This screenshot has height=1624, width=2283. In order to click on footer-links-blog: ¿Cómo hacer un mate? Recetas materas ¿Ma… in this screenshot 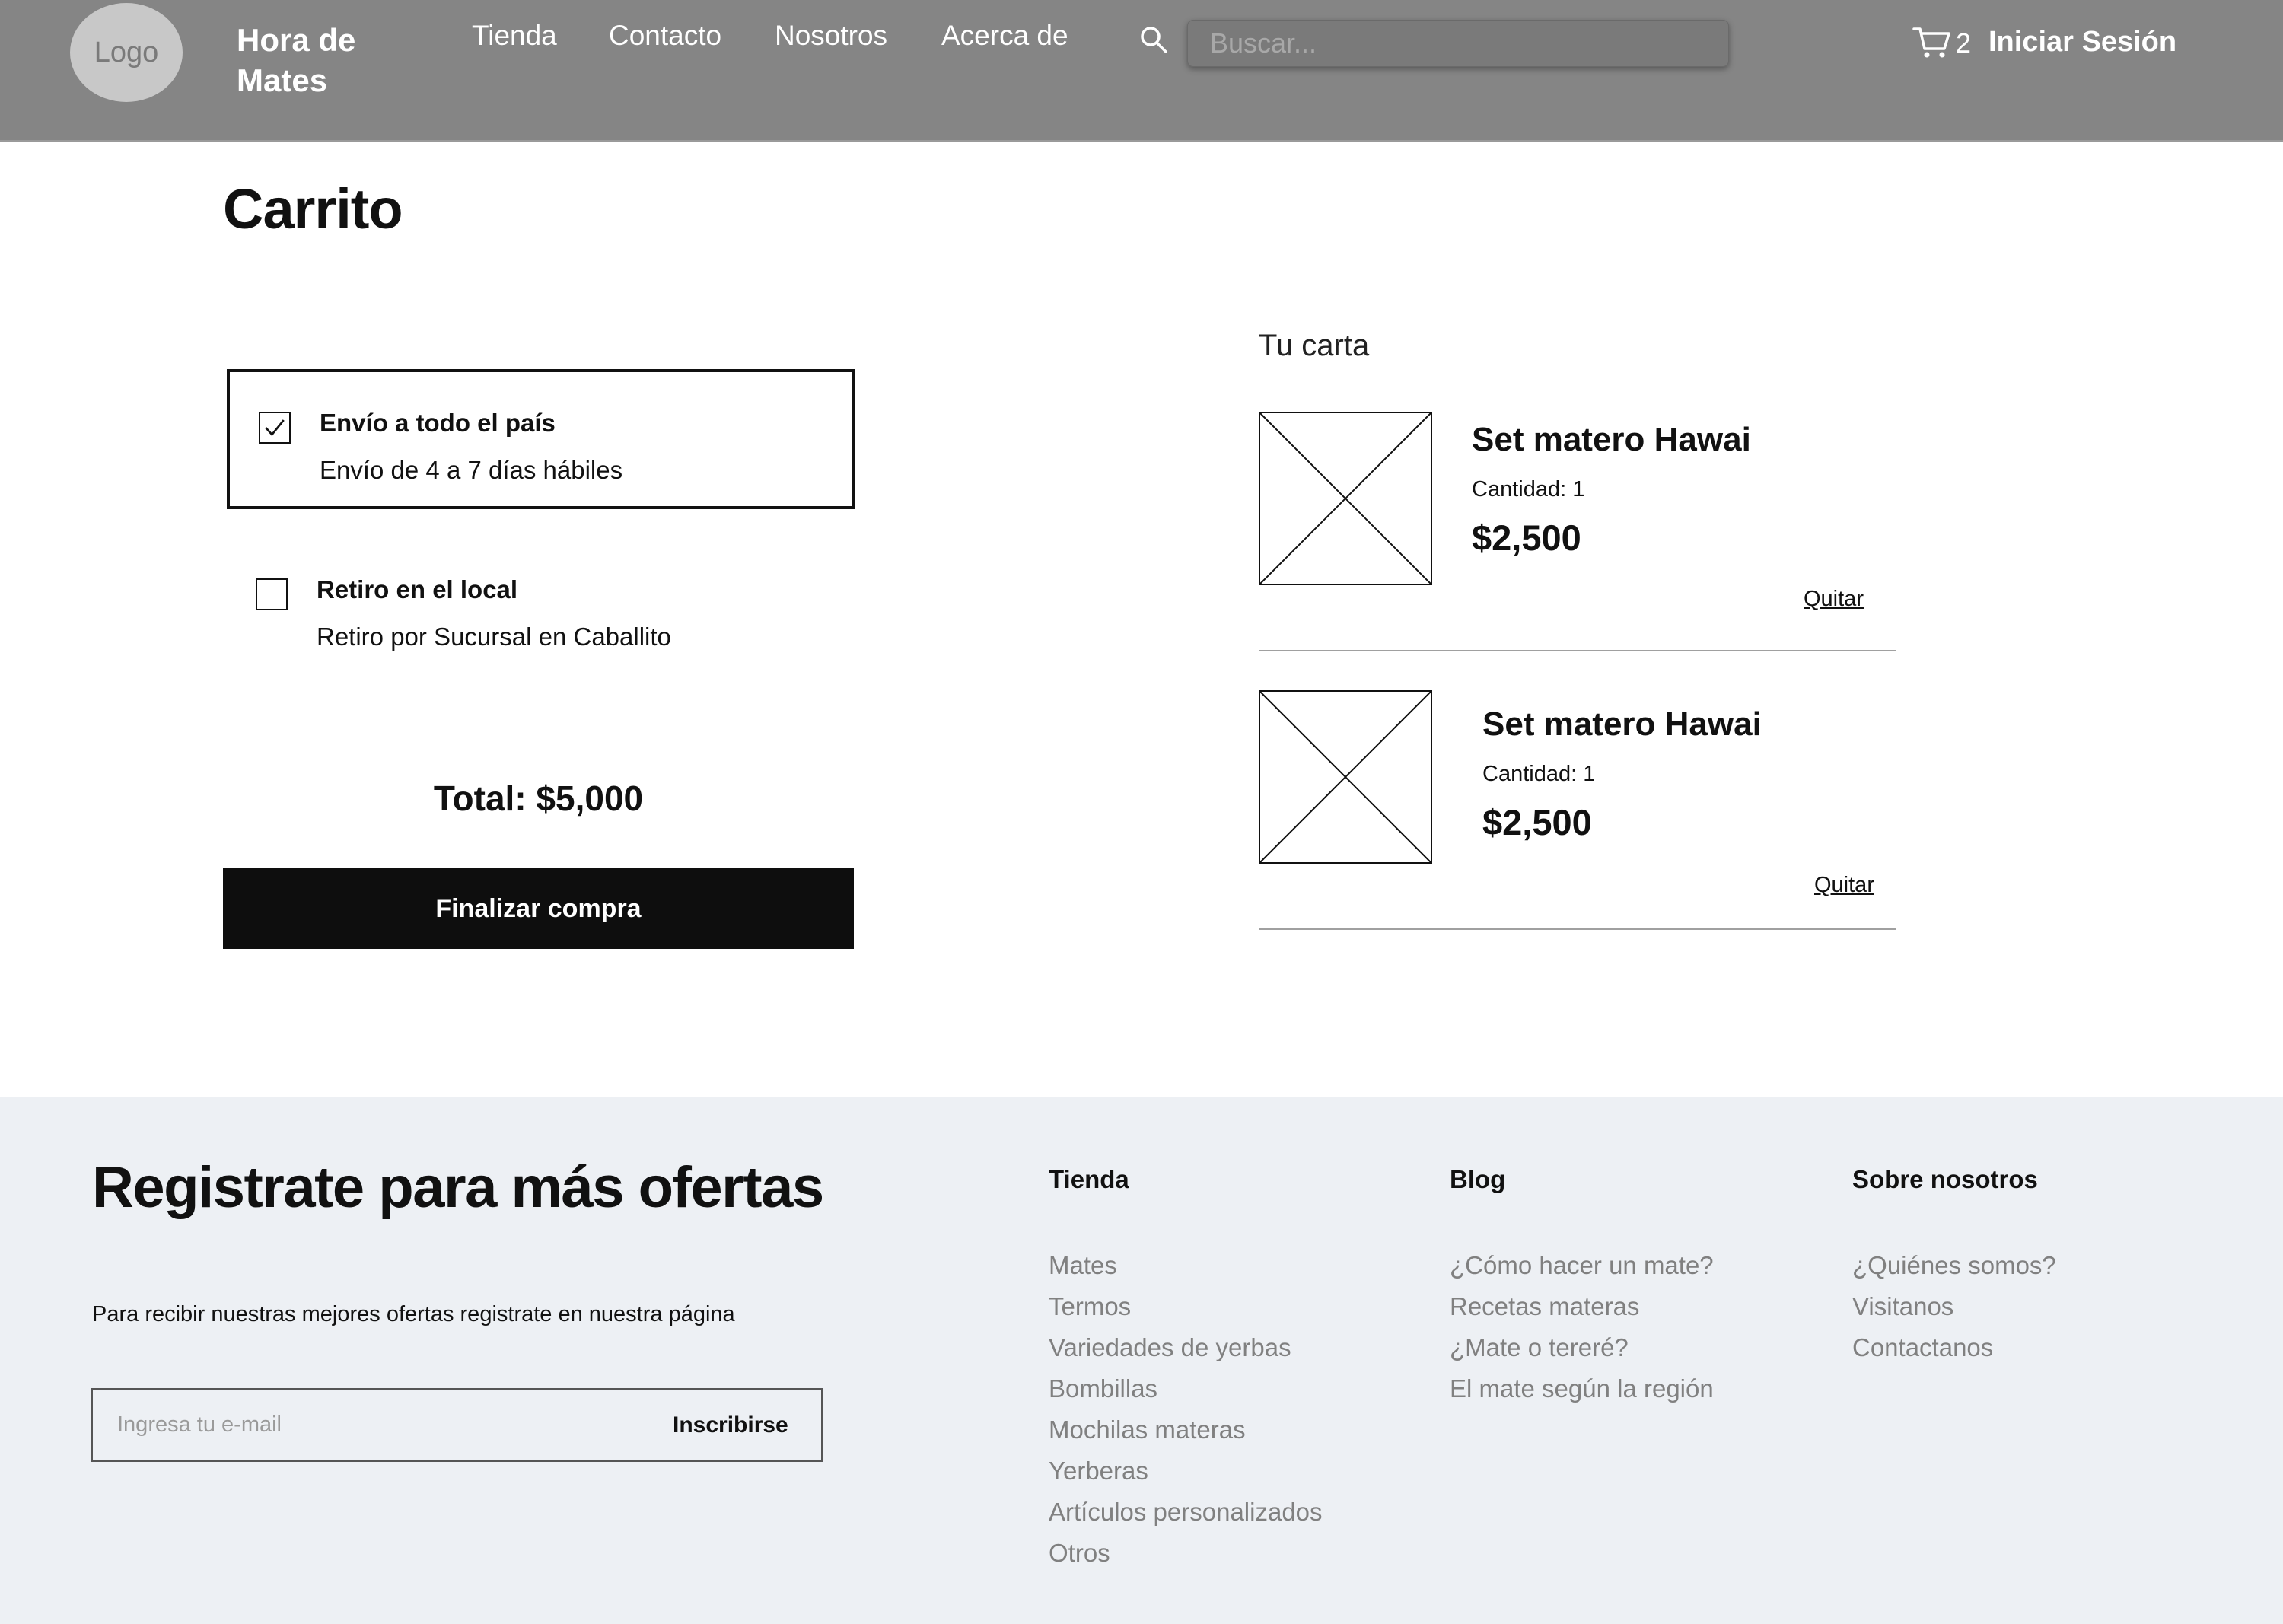, I will do `click(1582, 1327)`.